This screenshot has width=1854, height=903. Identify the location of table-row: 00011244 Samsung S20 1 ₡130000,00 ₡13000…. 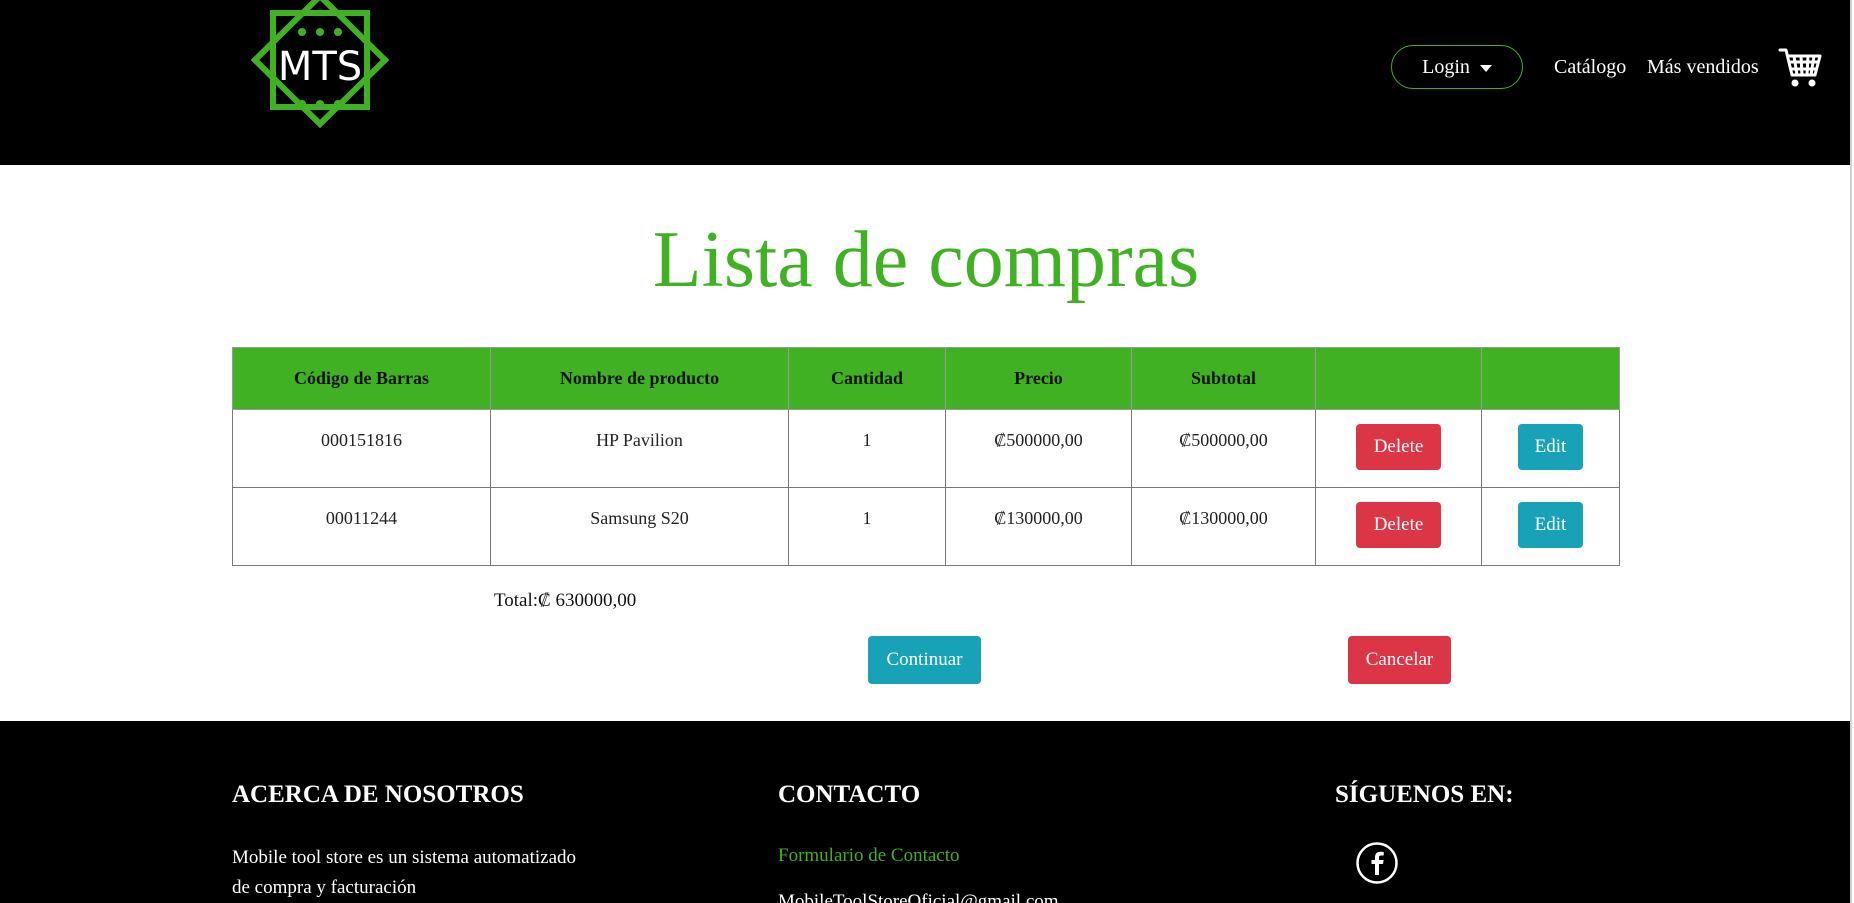
(926, 526).